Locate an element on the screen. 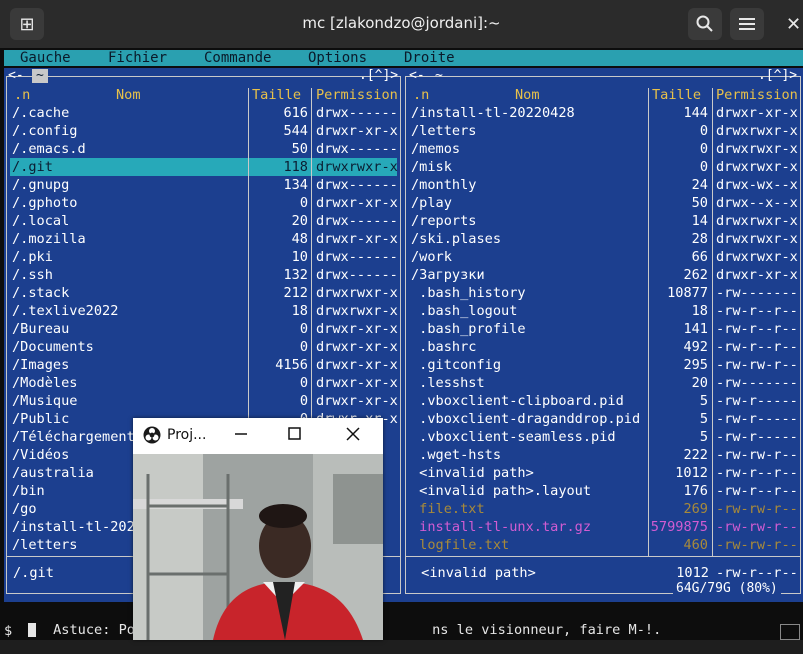  file-name: /.texlive2022 is located at coordinates (65, 311).